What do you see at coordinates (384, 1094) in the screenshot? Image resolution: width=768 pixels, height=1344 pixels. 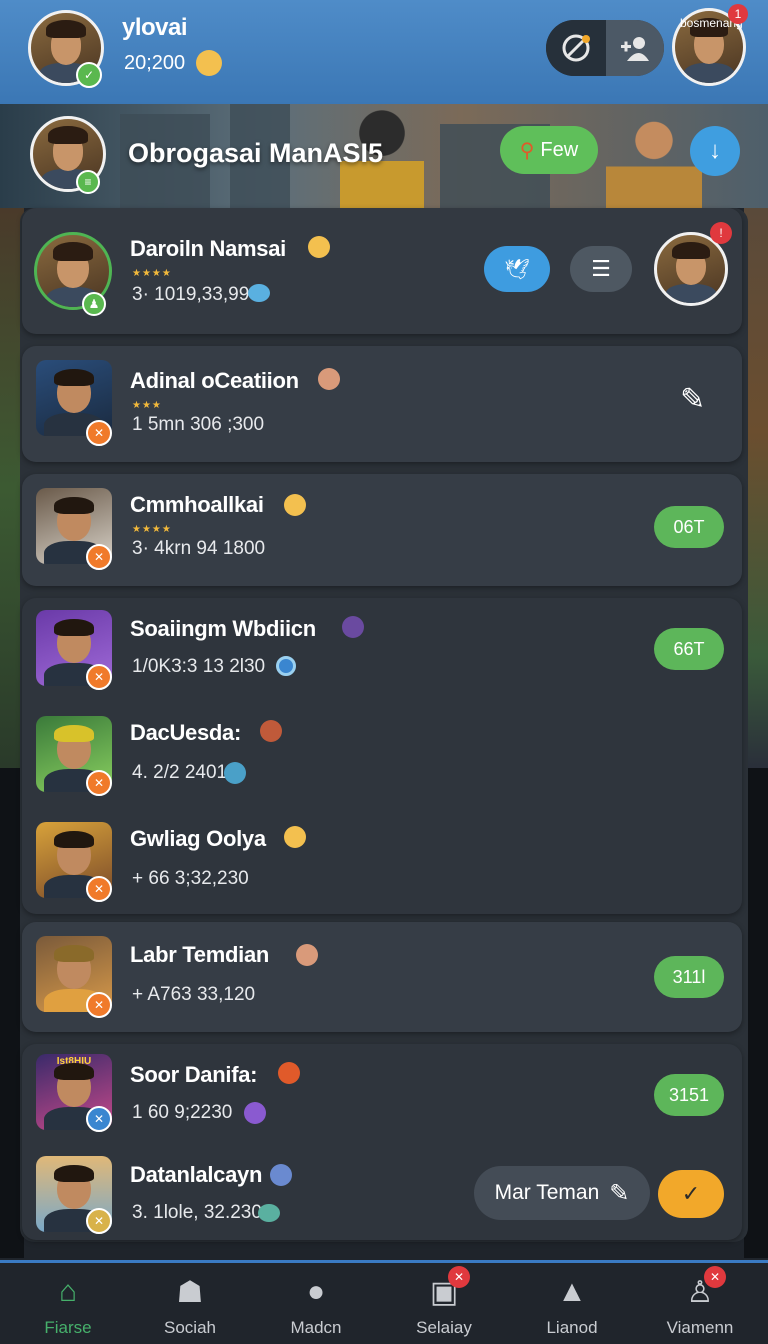 I see `list-item: Ist8HIU ✕ Soor Danifa: 1 60 9;2230 3151` at bounding box center [384, 1094].